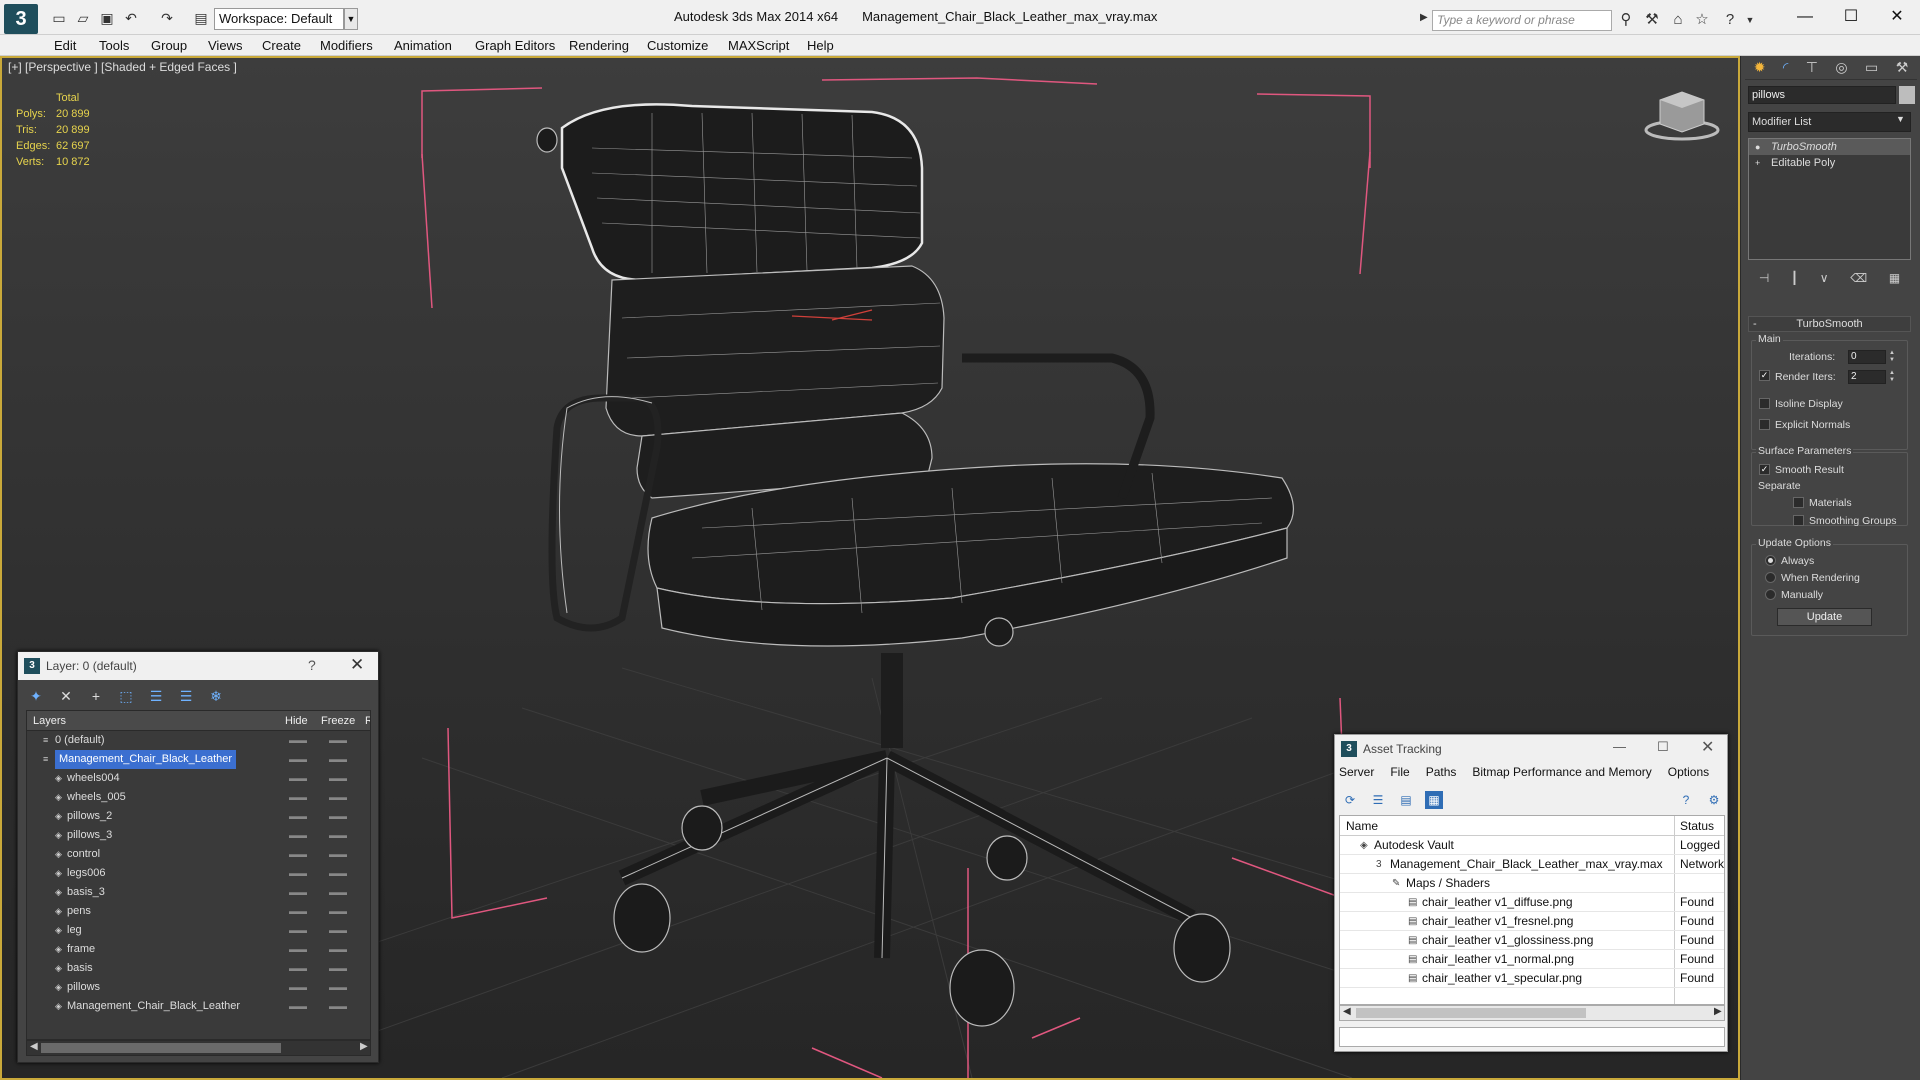 This screenshot has width=1920, height=1080. Describe the element at coordinates (126, 696) in the screenshot. I see `select-objects-icon: ⬚` at that location.